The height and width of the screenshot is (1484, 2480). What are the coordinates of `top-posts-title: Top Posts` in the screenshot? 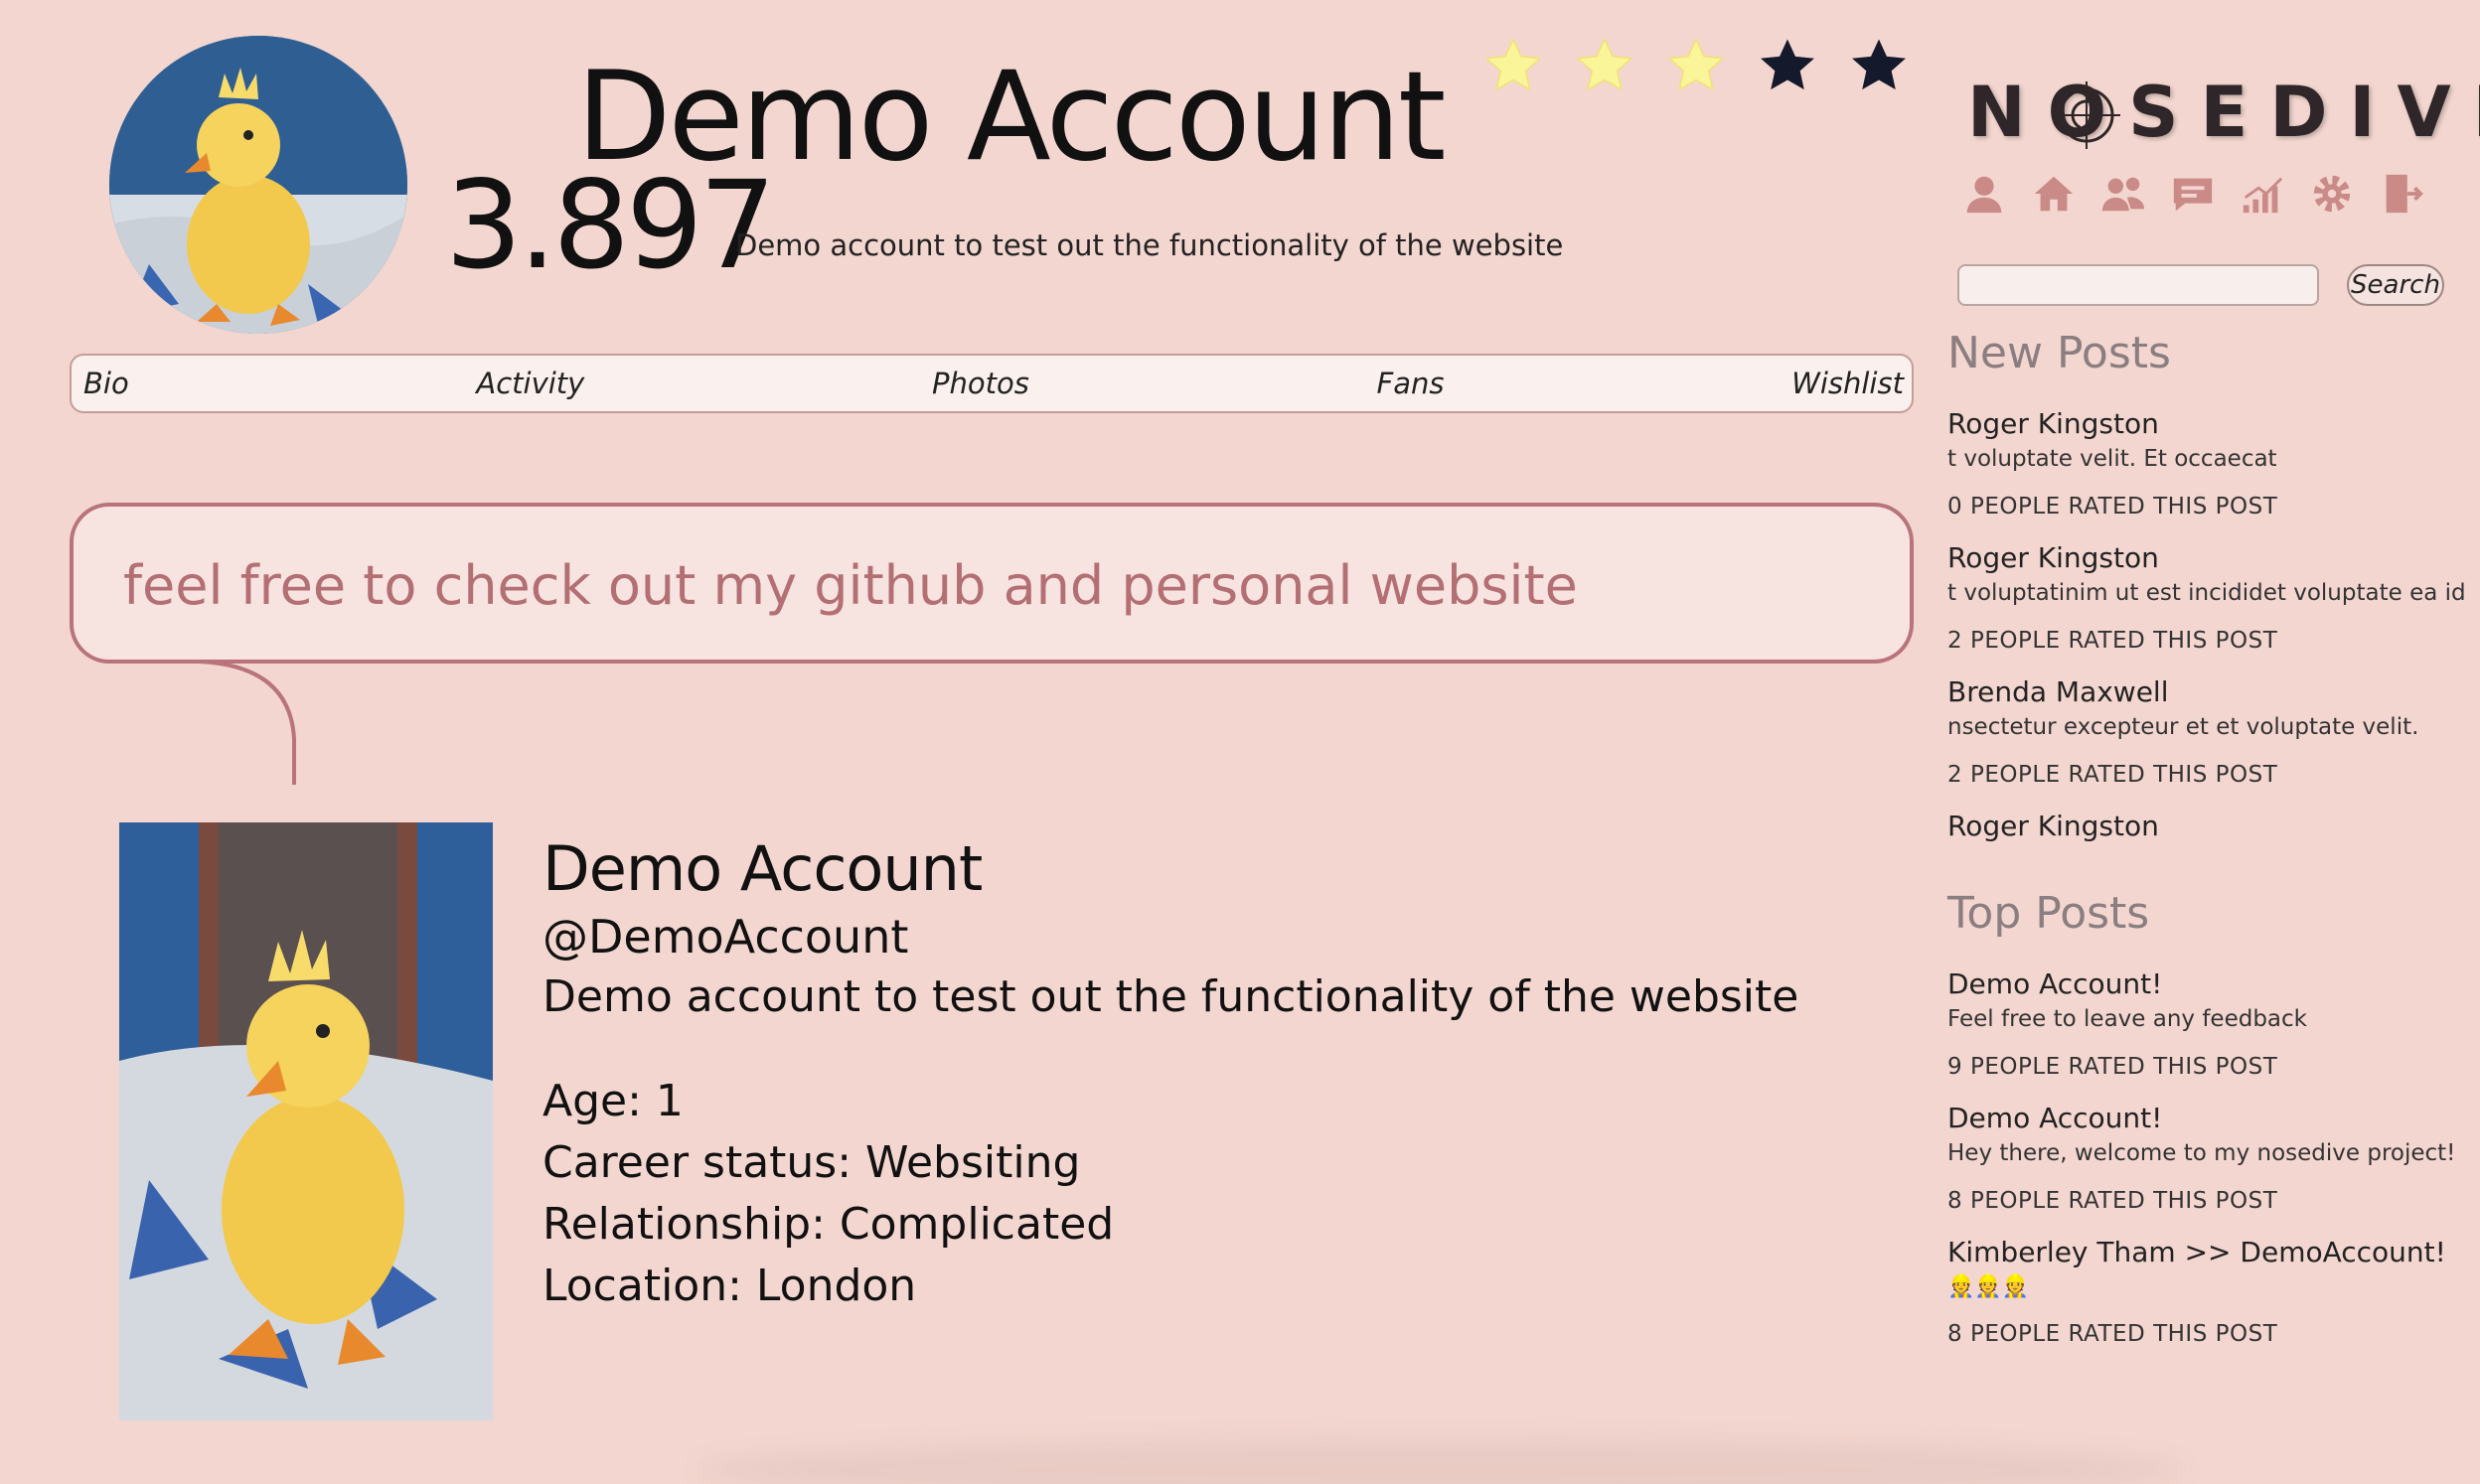 It's located at (2048, 913).